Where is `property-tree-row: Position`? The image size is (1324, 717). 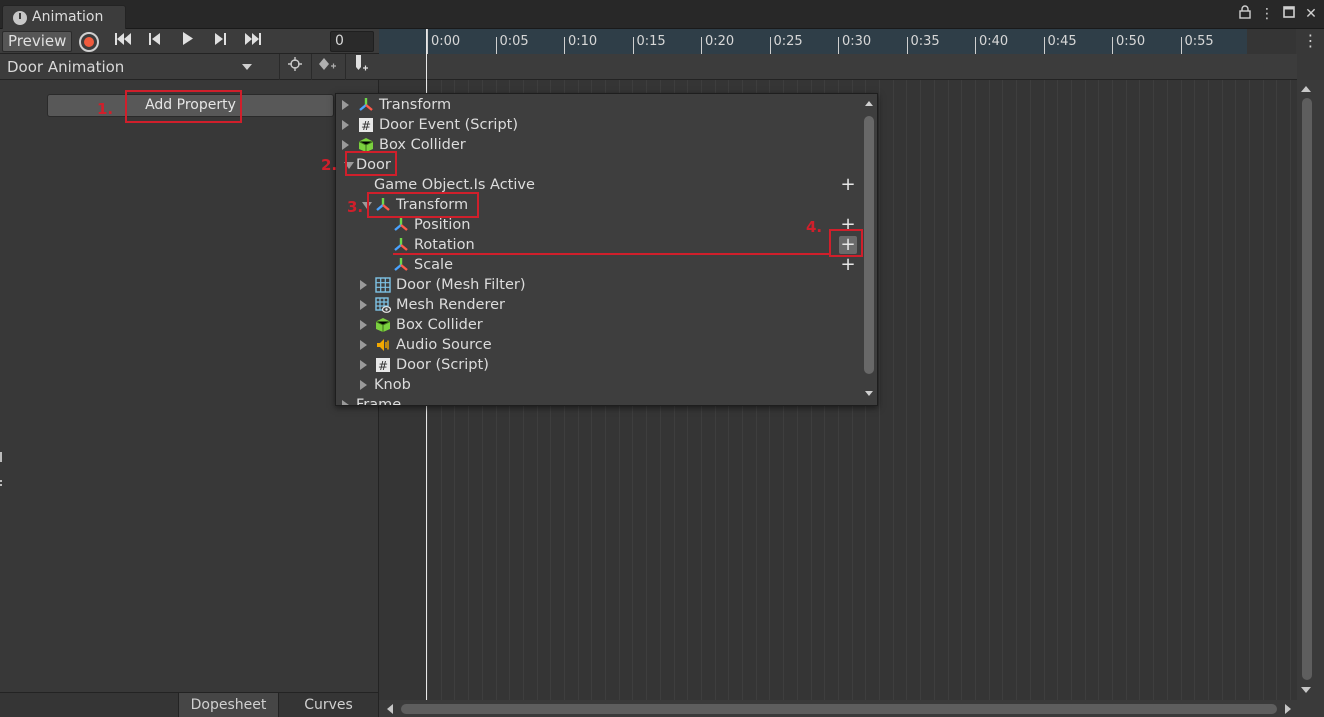
property-tree-row: Position is located at coordinates (596, 225).